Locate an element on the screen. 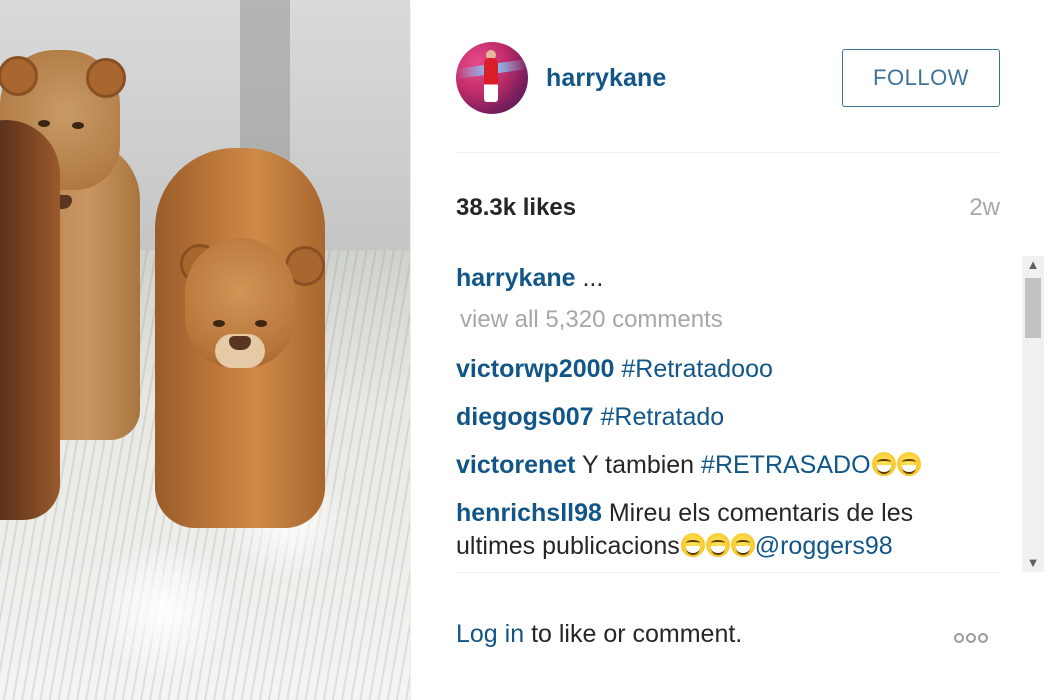  comments-scrollbar: ▲ ▼ is located at coordinates (1033, 414).